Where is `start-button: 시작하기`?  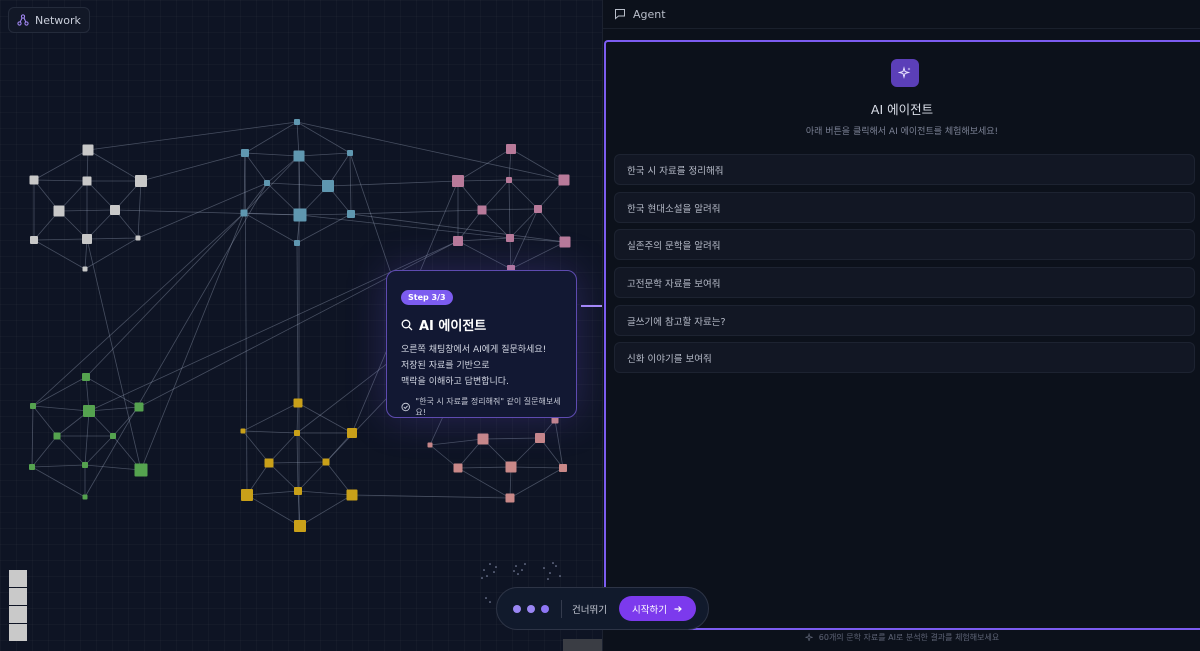
start-button: 시작하기 is located at coordinates (657, 608).